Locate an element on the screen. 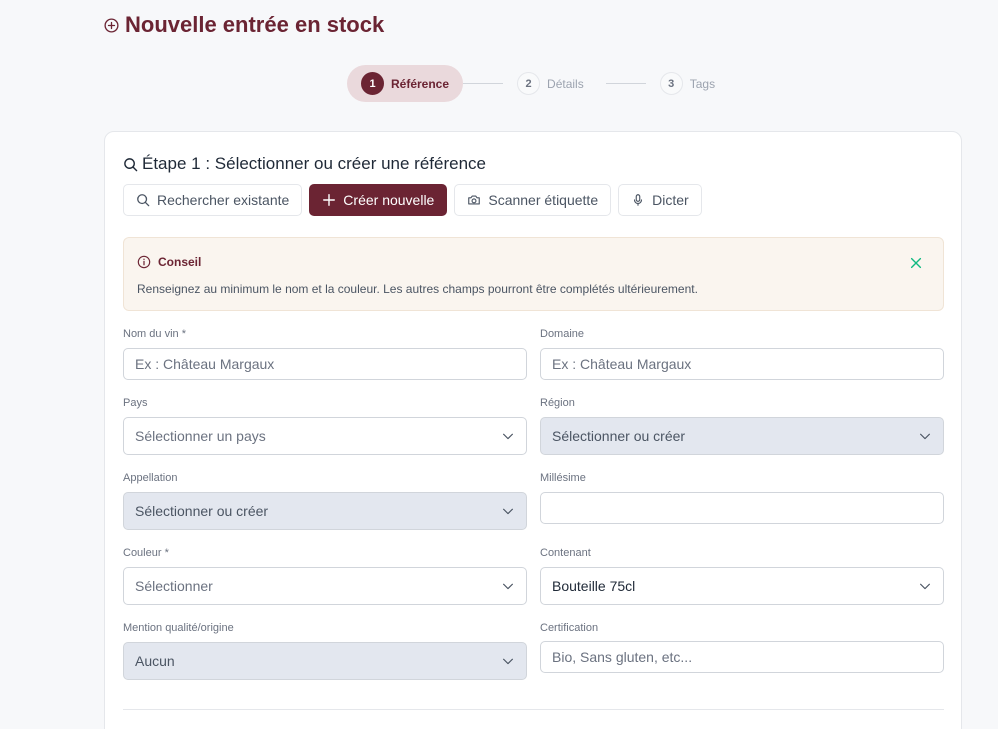 This screenshot has height=729, width=998. field-label: Nom du vin * is located at coordinates (154, 334).